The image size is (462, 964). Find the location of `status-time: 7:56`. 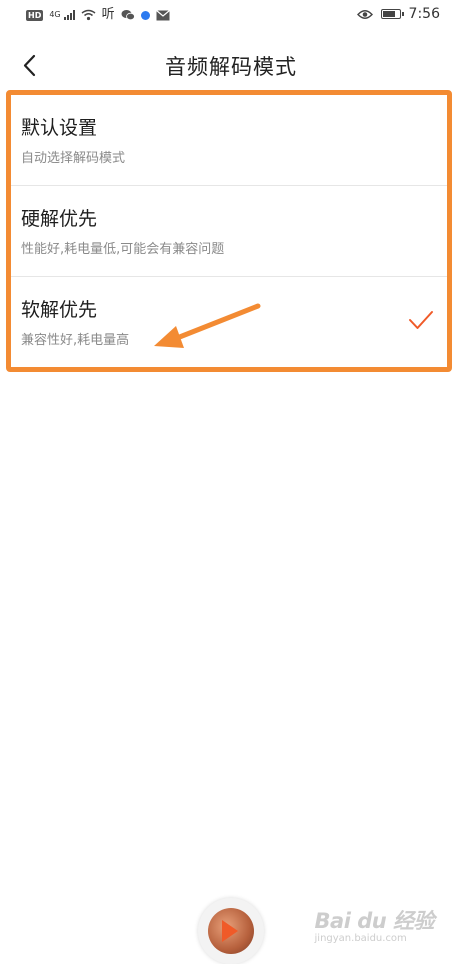

status-time: 7:56 is located at coordinates (424, 14).